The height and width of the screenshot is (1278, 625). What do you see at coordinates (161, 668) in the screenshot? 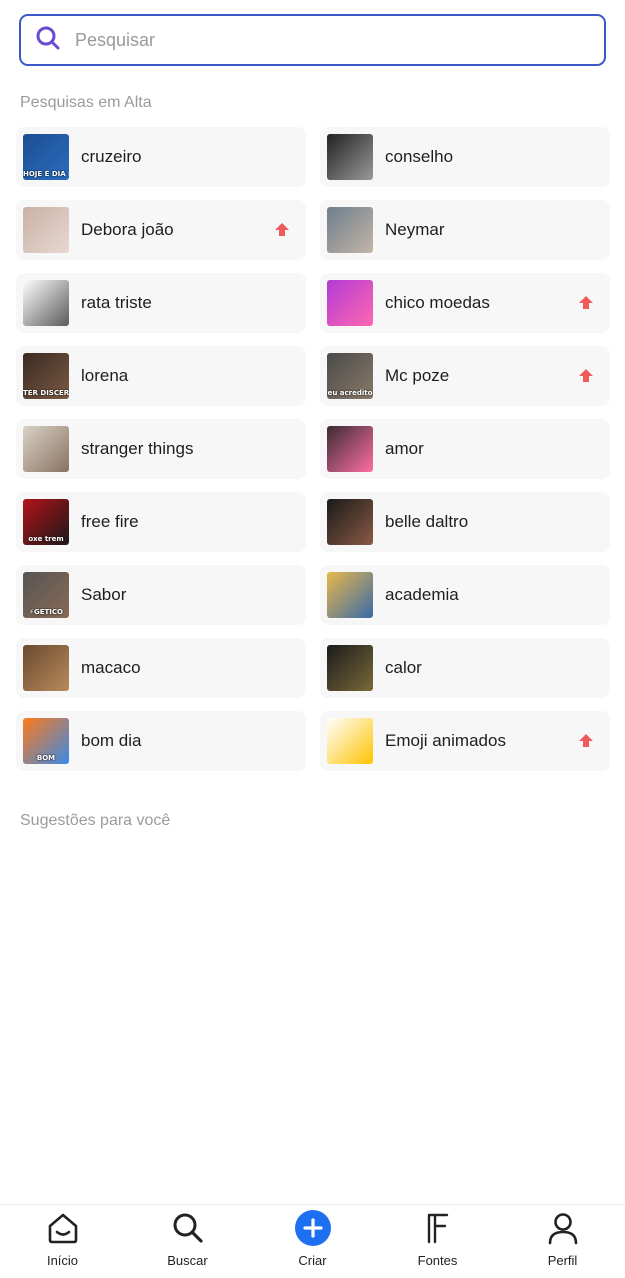
I see `trending-item: macaco` at bounding box center [161, 668].